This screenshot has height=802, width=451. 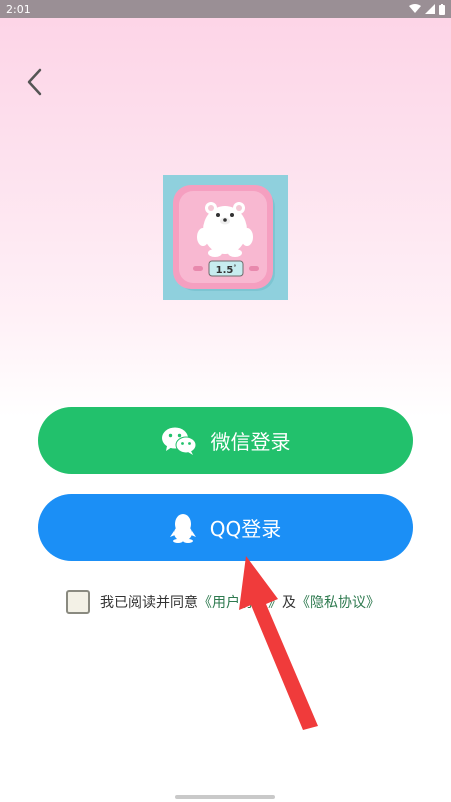 What do you see at coordinates (338, 602) in the screenshot?
I see `privacy-policy-link: 《隐私协议》` at bounding box center [338, 602].